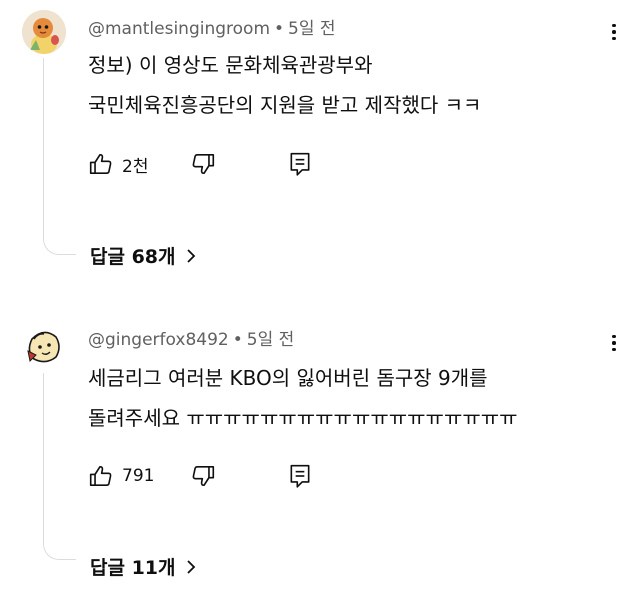  Describe the element at coordinates (218, 478) in the screenshot. I see `comment-actions: 791` at that location.